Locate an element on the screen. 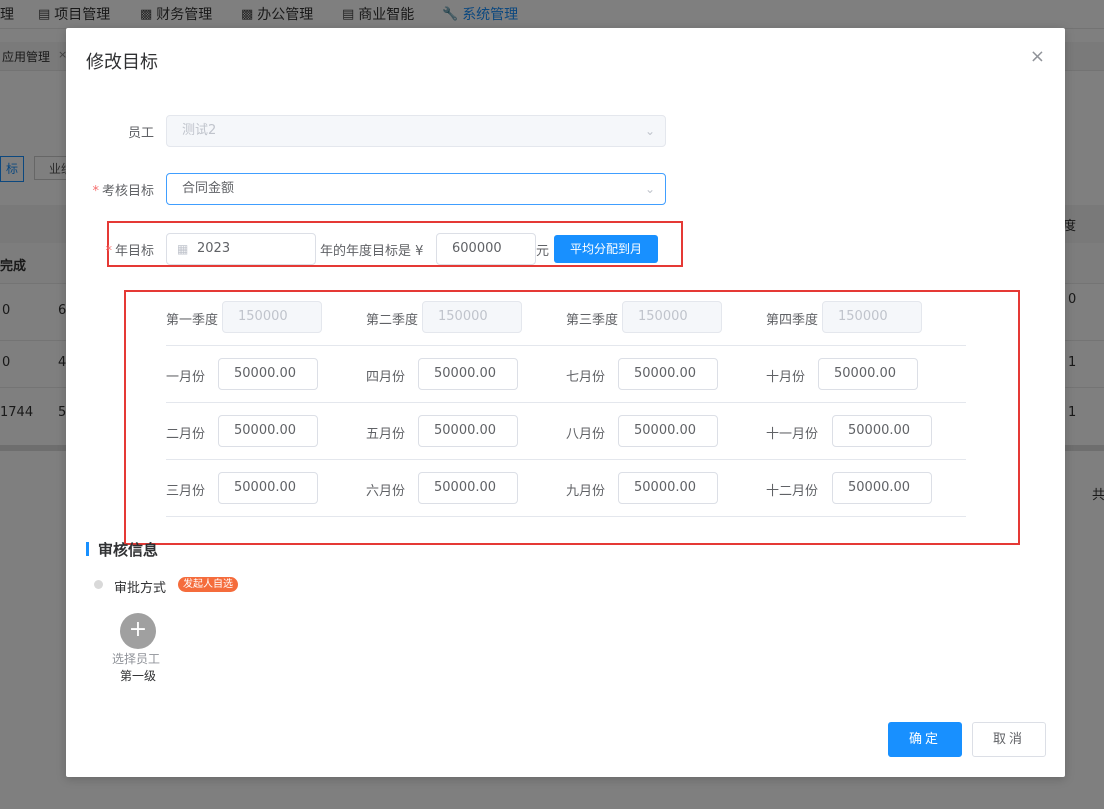 The width and height of the screenshot is (1104, 809). year-amount-input: 600000 is located at coordinates (486, 249).